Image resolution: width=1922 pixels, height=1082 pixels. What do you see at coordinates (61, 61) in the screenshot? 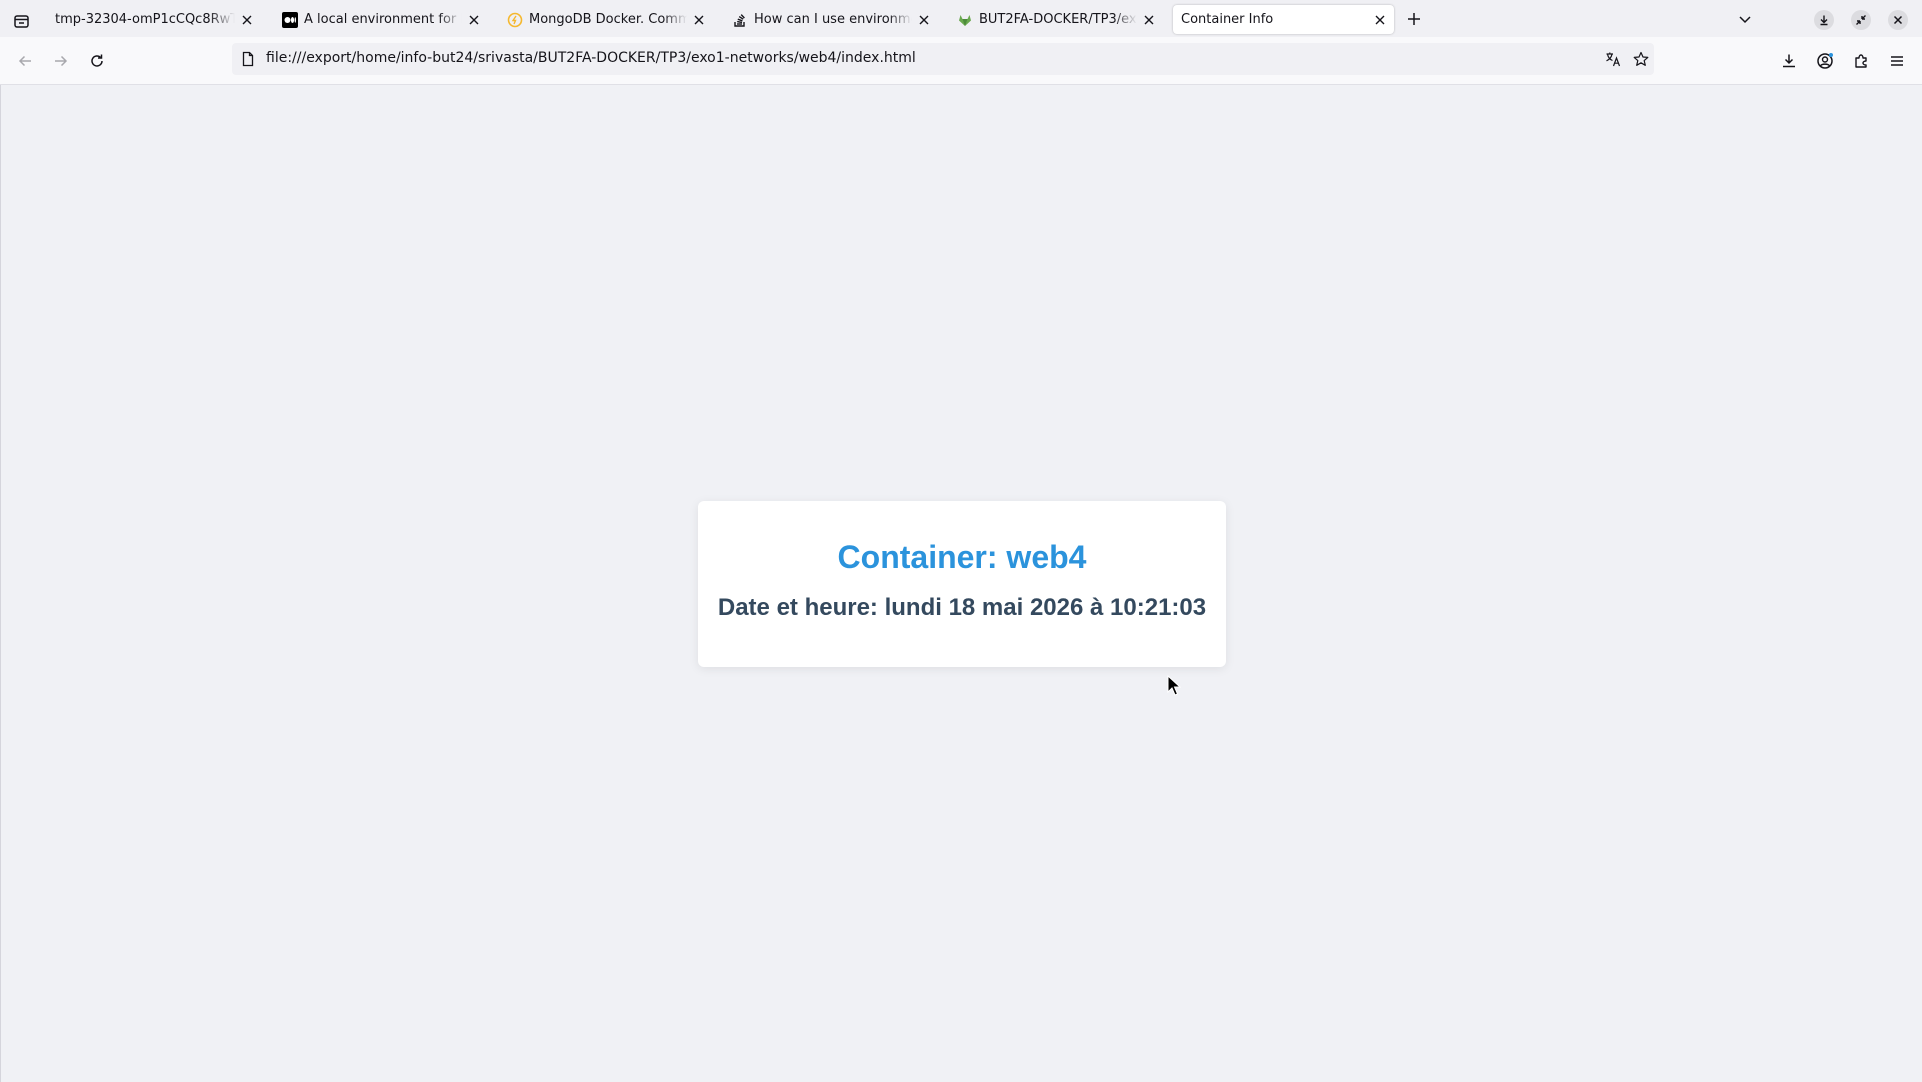
I see `forward-arrow-icon` at bounding box center [61, 61].